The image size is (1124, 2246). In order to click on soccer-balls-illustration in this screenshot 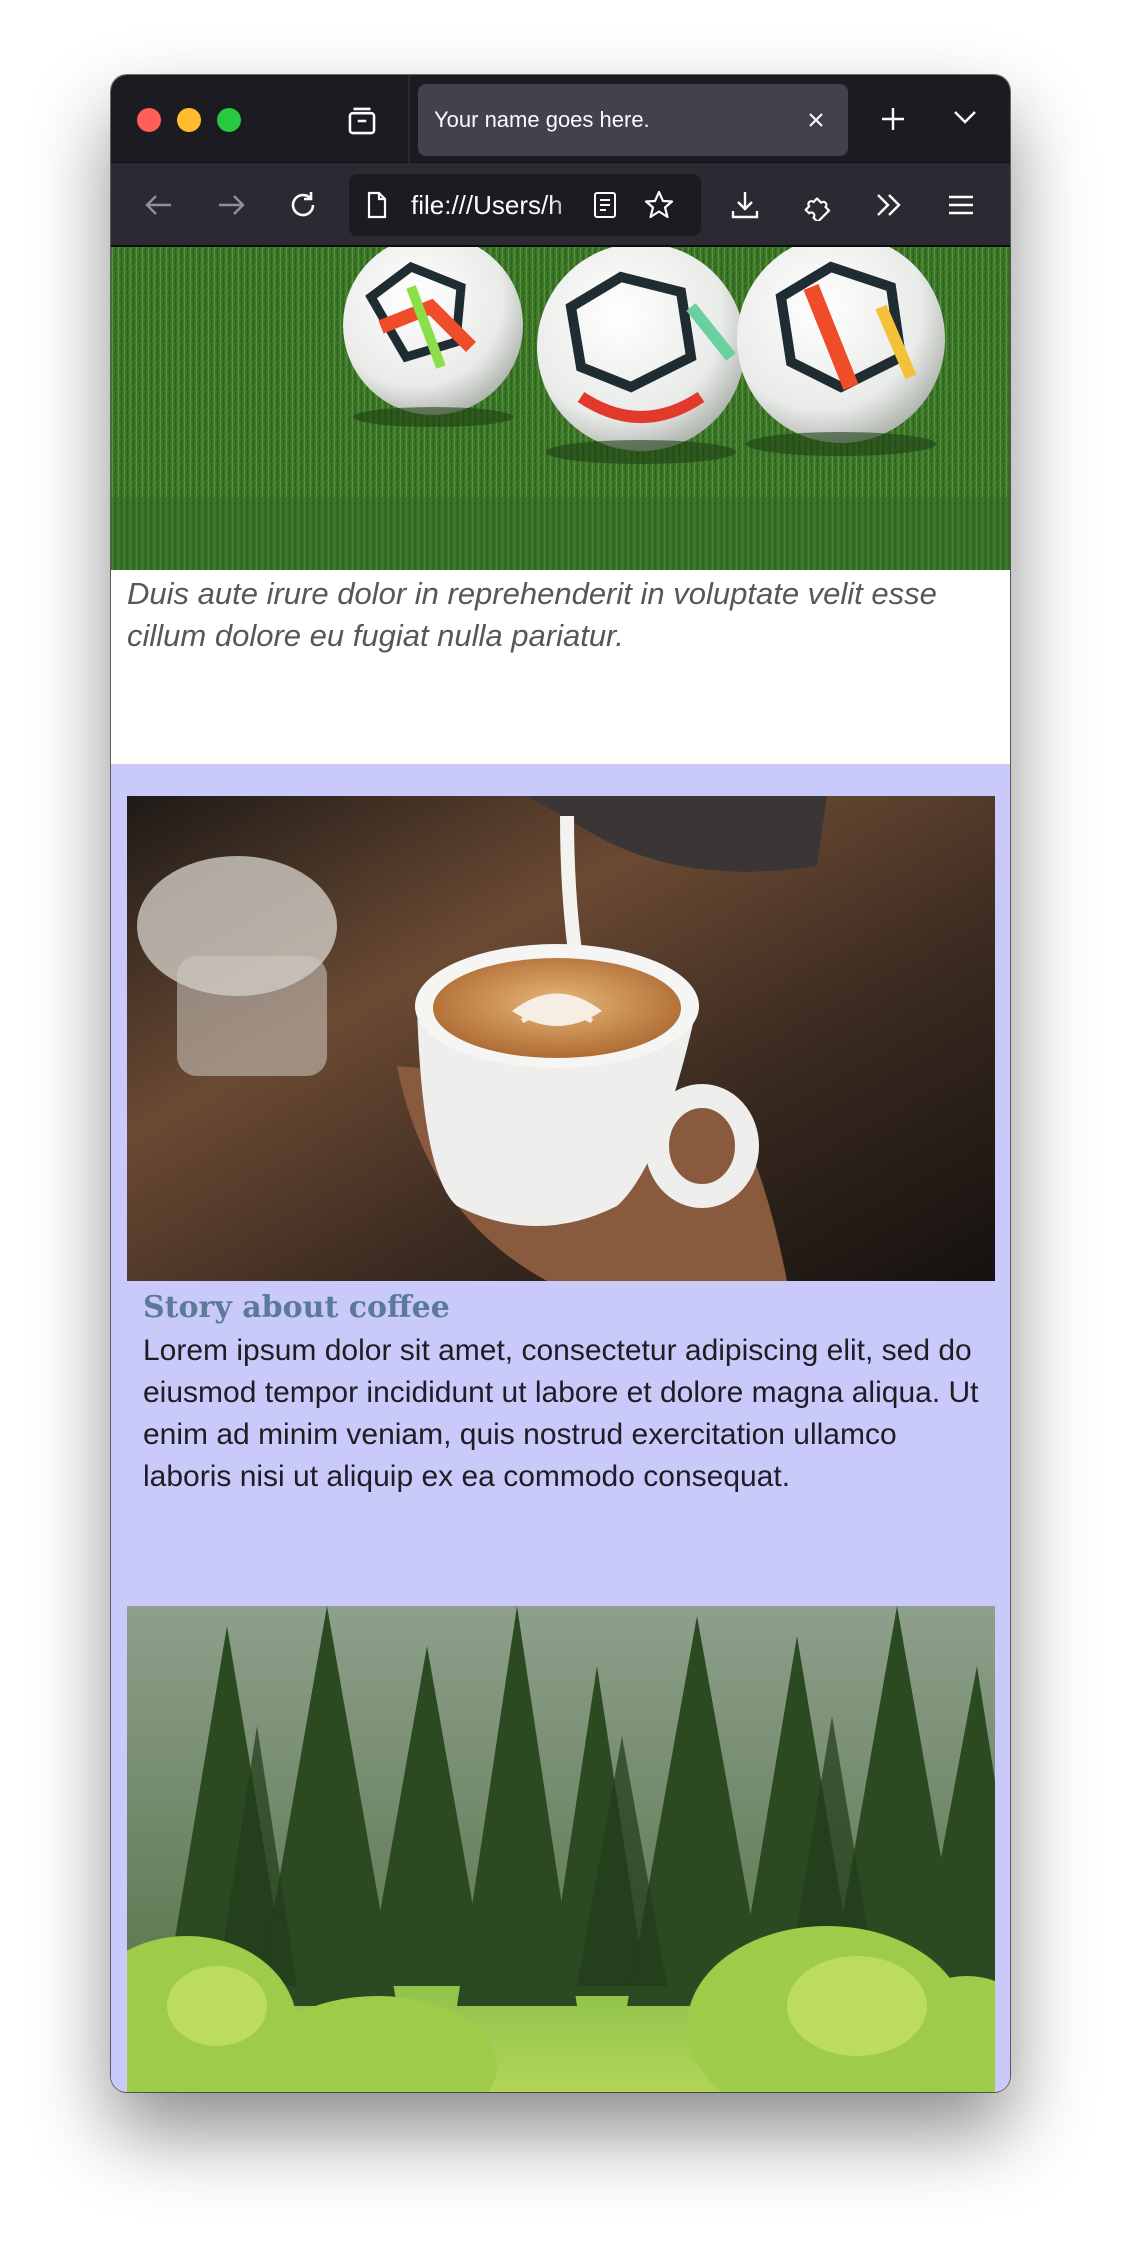, I will do `click(560, 408)`.